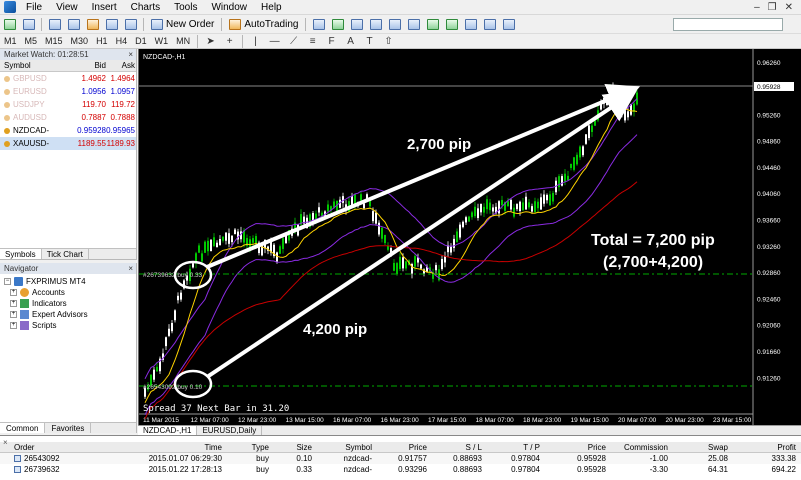  What do you see at coordinates (185, 7) in the screenshot?
I see `menu-tools: Tools` at bounding box center [185, 7].